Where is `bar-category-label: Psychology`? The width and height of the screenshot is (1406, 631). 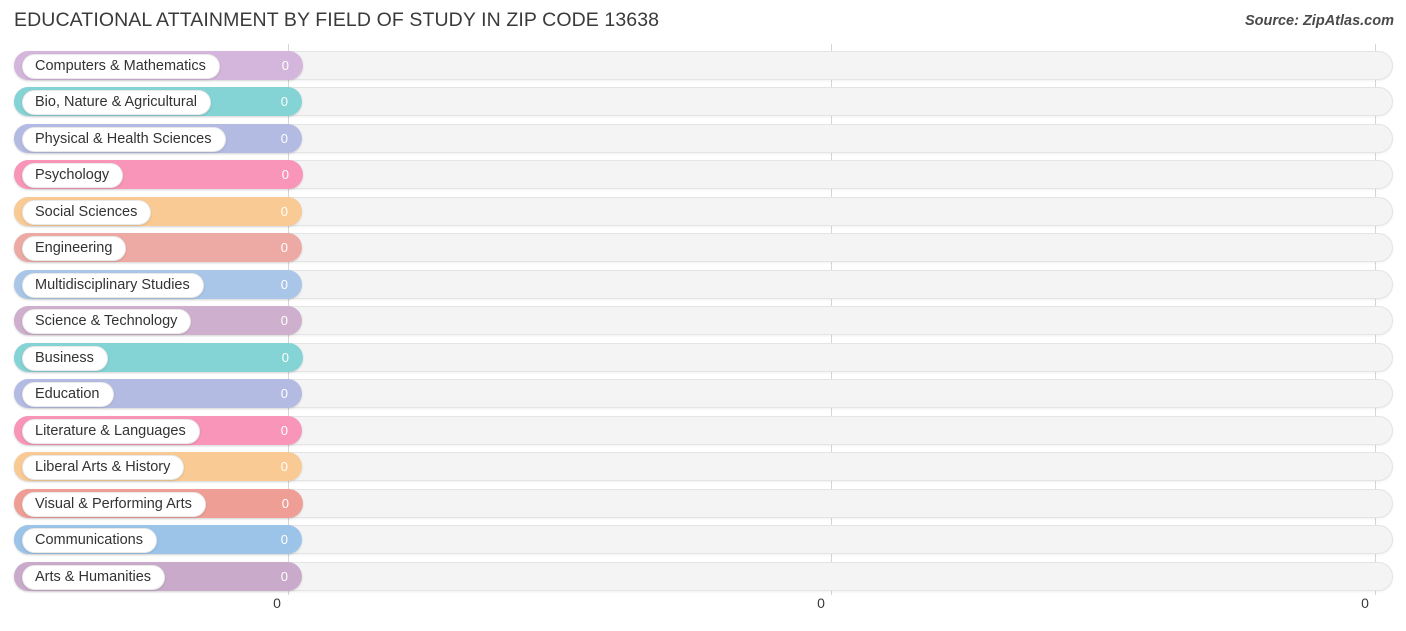 bar-category-label: Psychology is located at coordinates (73, 175).